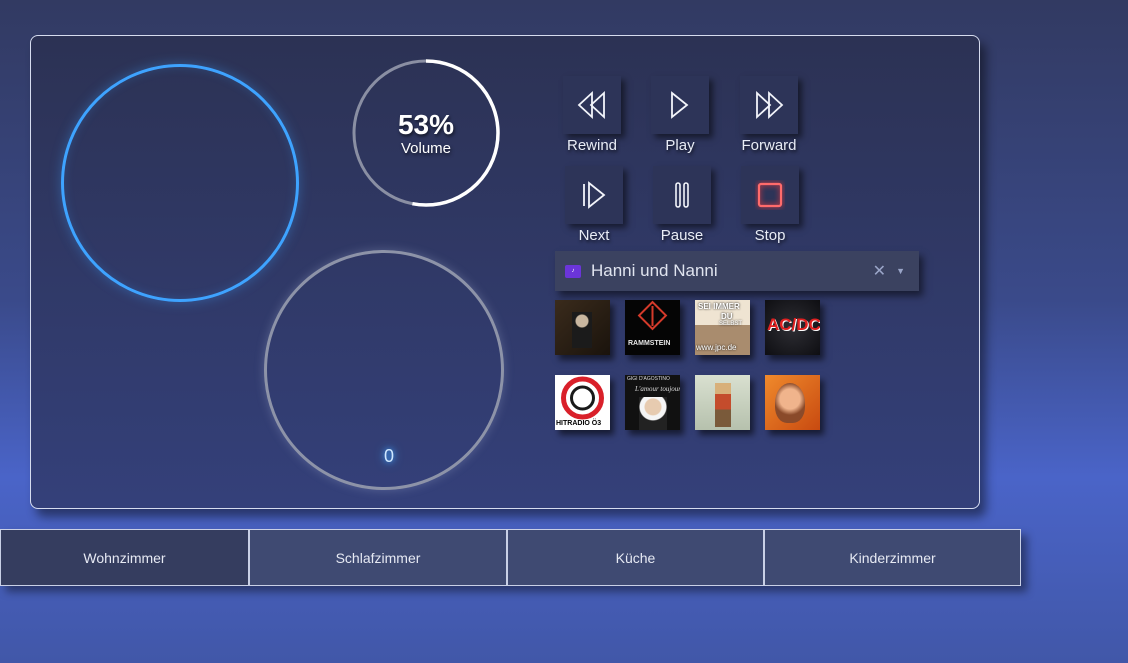 This screenshot has height=663, width=1128. Describe the element at coordinates (770, 235) in the screenshot. I see `stop-label: Stop` at that location.